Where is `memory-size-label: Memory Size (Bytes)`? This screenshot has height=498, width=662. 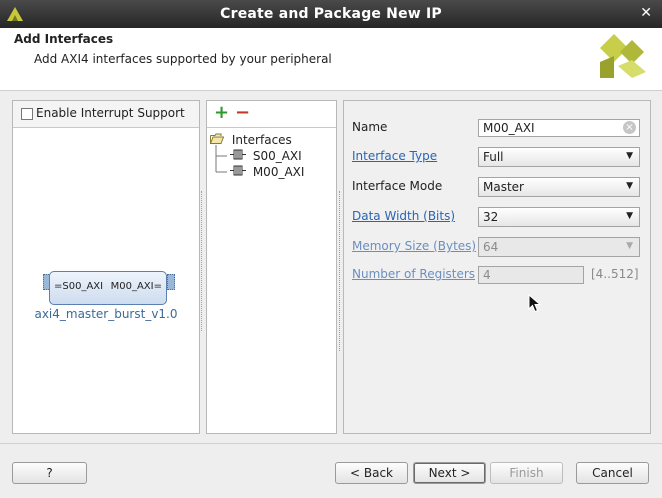
memory-size-label: Memory Size (Bytes) is located at coordinates (414, 246).